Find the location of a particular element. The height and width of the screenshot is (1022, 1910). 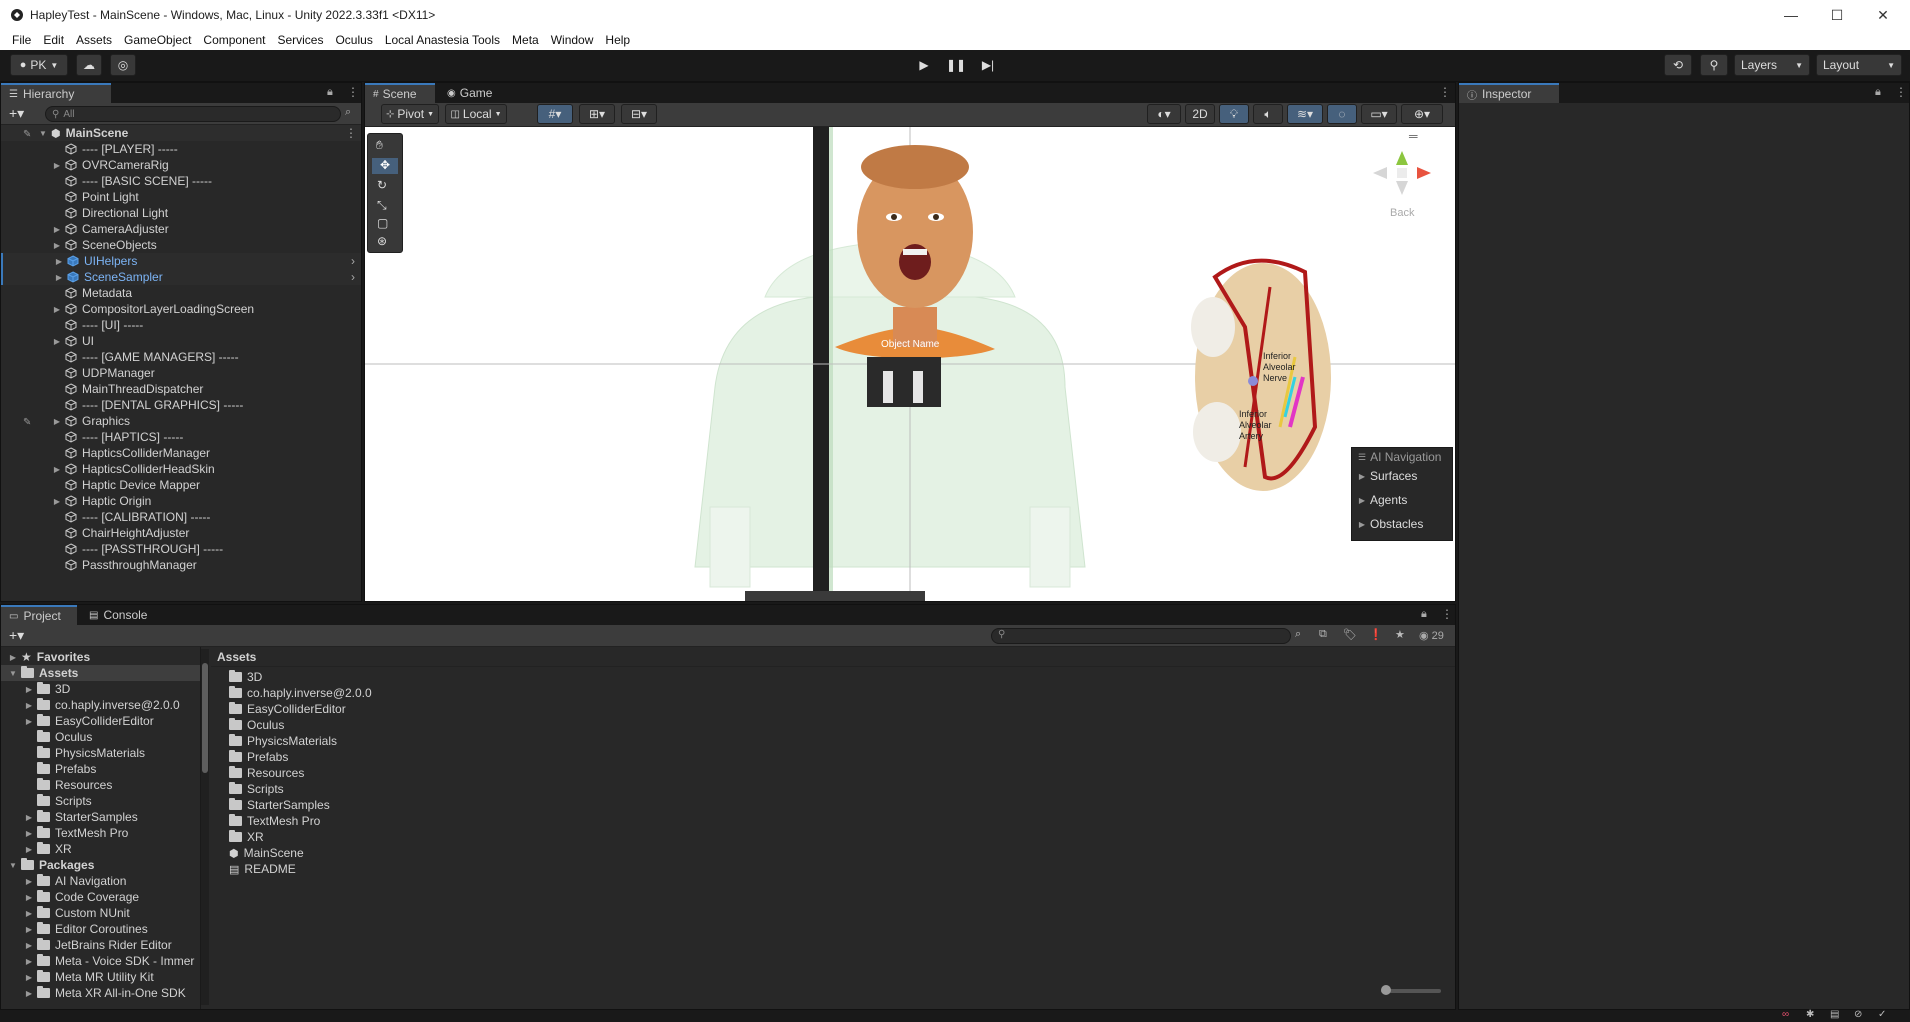

hierarchy-item: ▶ UI is located at coordinates (181, 341).